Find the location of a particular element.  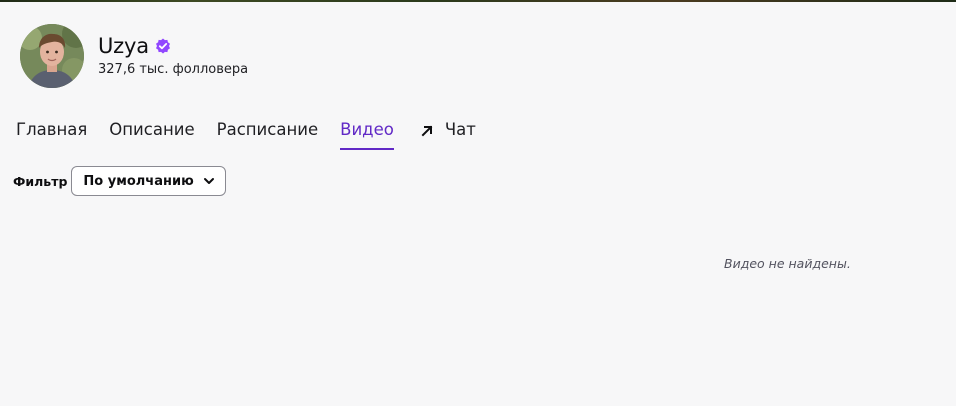

channel-name: Uzya is located at coordinates (123, 46).